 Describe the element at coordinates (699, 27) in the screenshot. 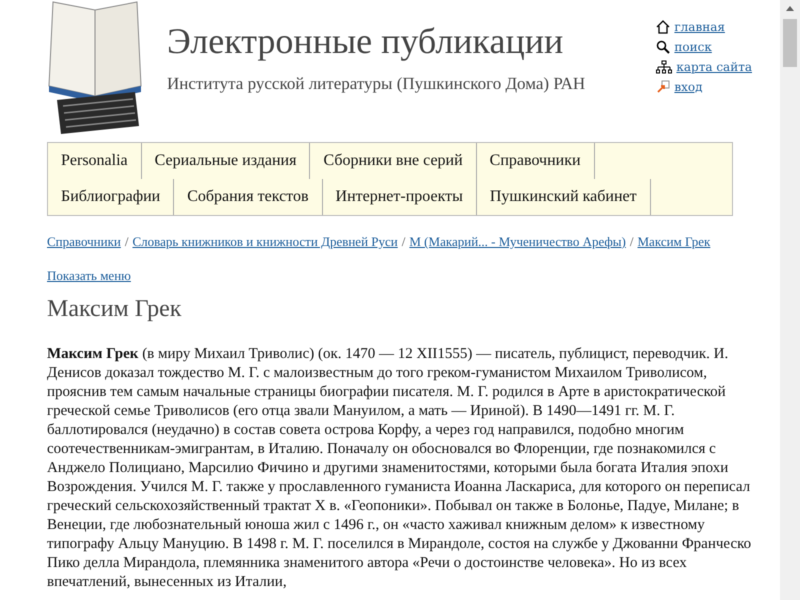

I see `header-link: главная` at that location.